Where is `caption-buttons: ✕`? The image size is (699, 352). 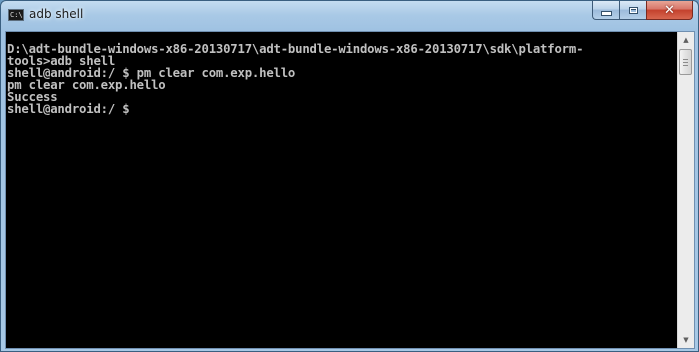
caption-buttons: ✕ is located at coordinates (642, 10).